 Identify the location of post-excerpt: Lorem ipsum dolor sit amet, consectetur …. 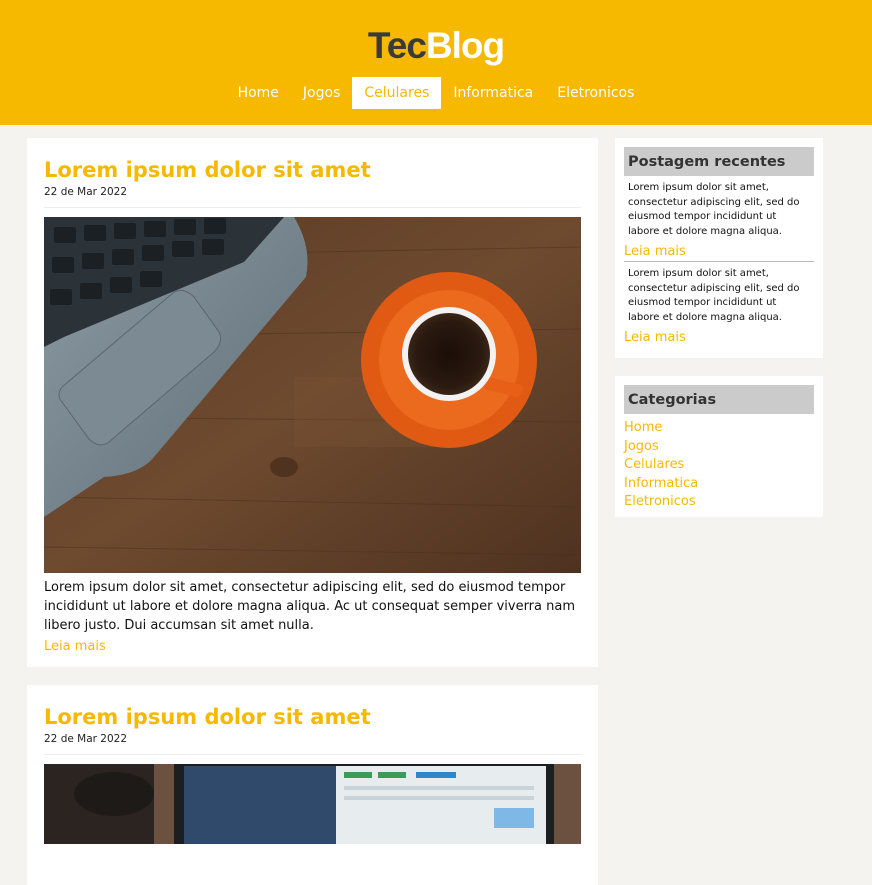
(309, 606).